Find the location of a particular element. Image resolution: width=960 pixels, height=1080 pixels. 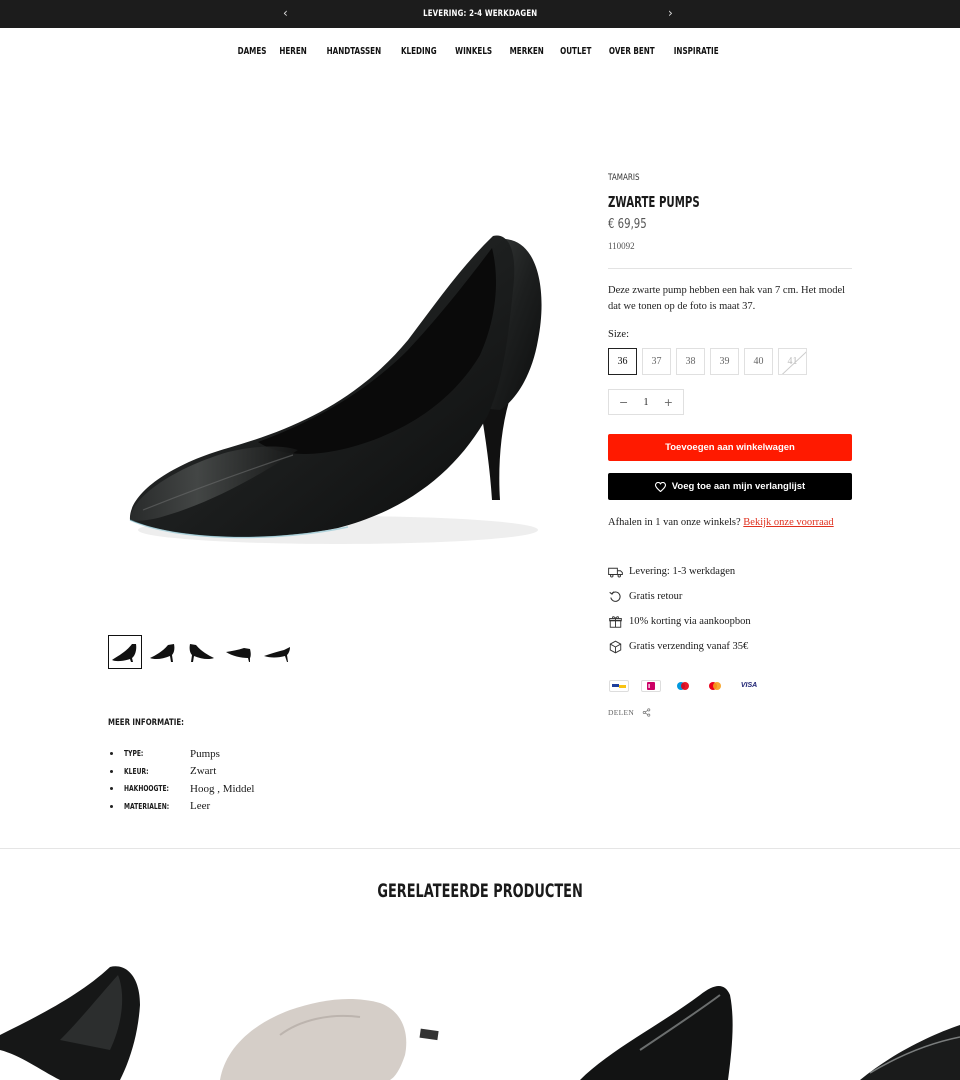

size-selector: 36 37 38 39 40 41 is located at coordinates (707, 361).